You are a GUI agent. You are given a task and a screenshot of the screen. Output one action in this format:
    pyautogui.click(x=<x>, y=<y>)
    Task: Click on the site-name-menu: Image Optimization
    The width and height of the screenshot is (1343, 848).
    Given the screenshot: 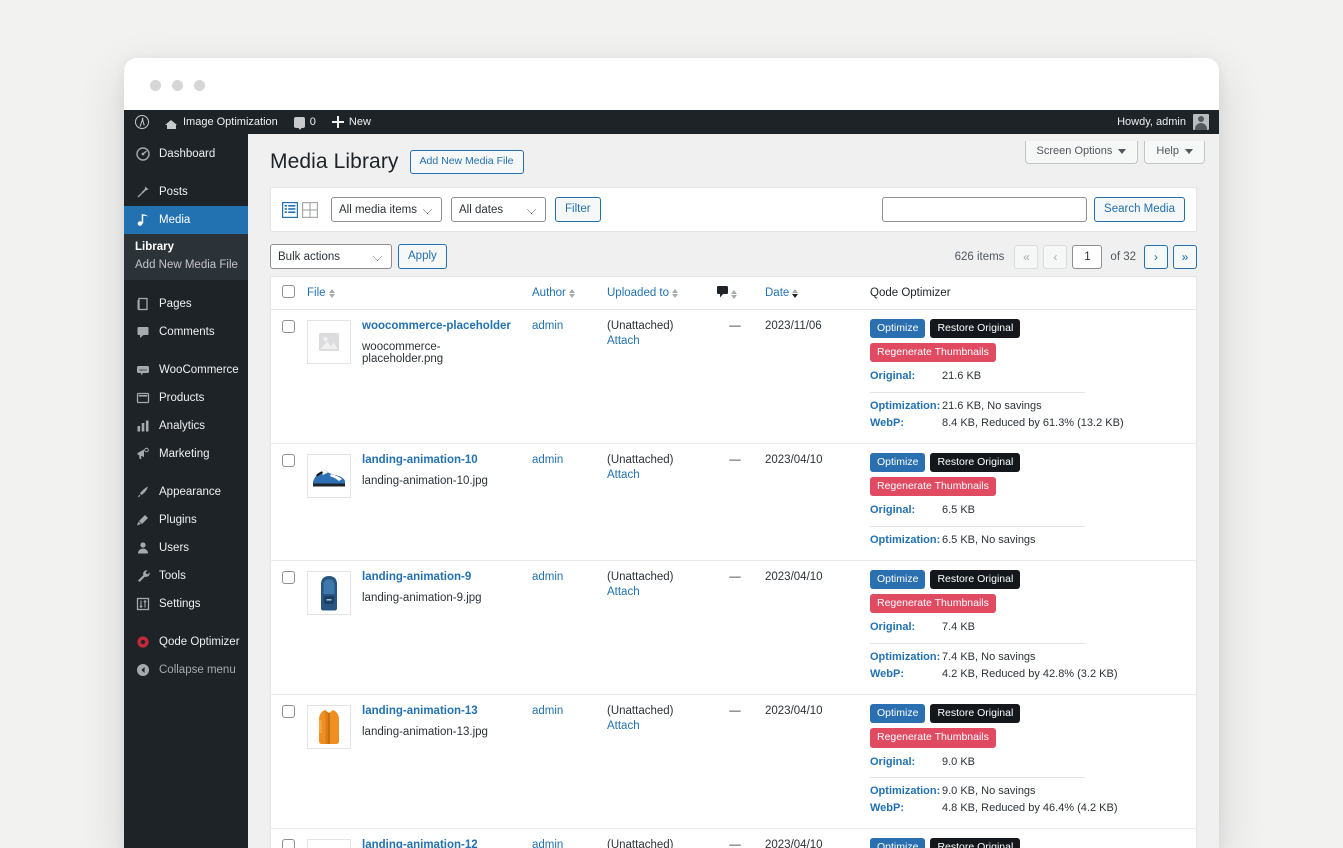 What is the action you would take?
    pyautogui.click(x=221, y=122)
    